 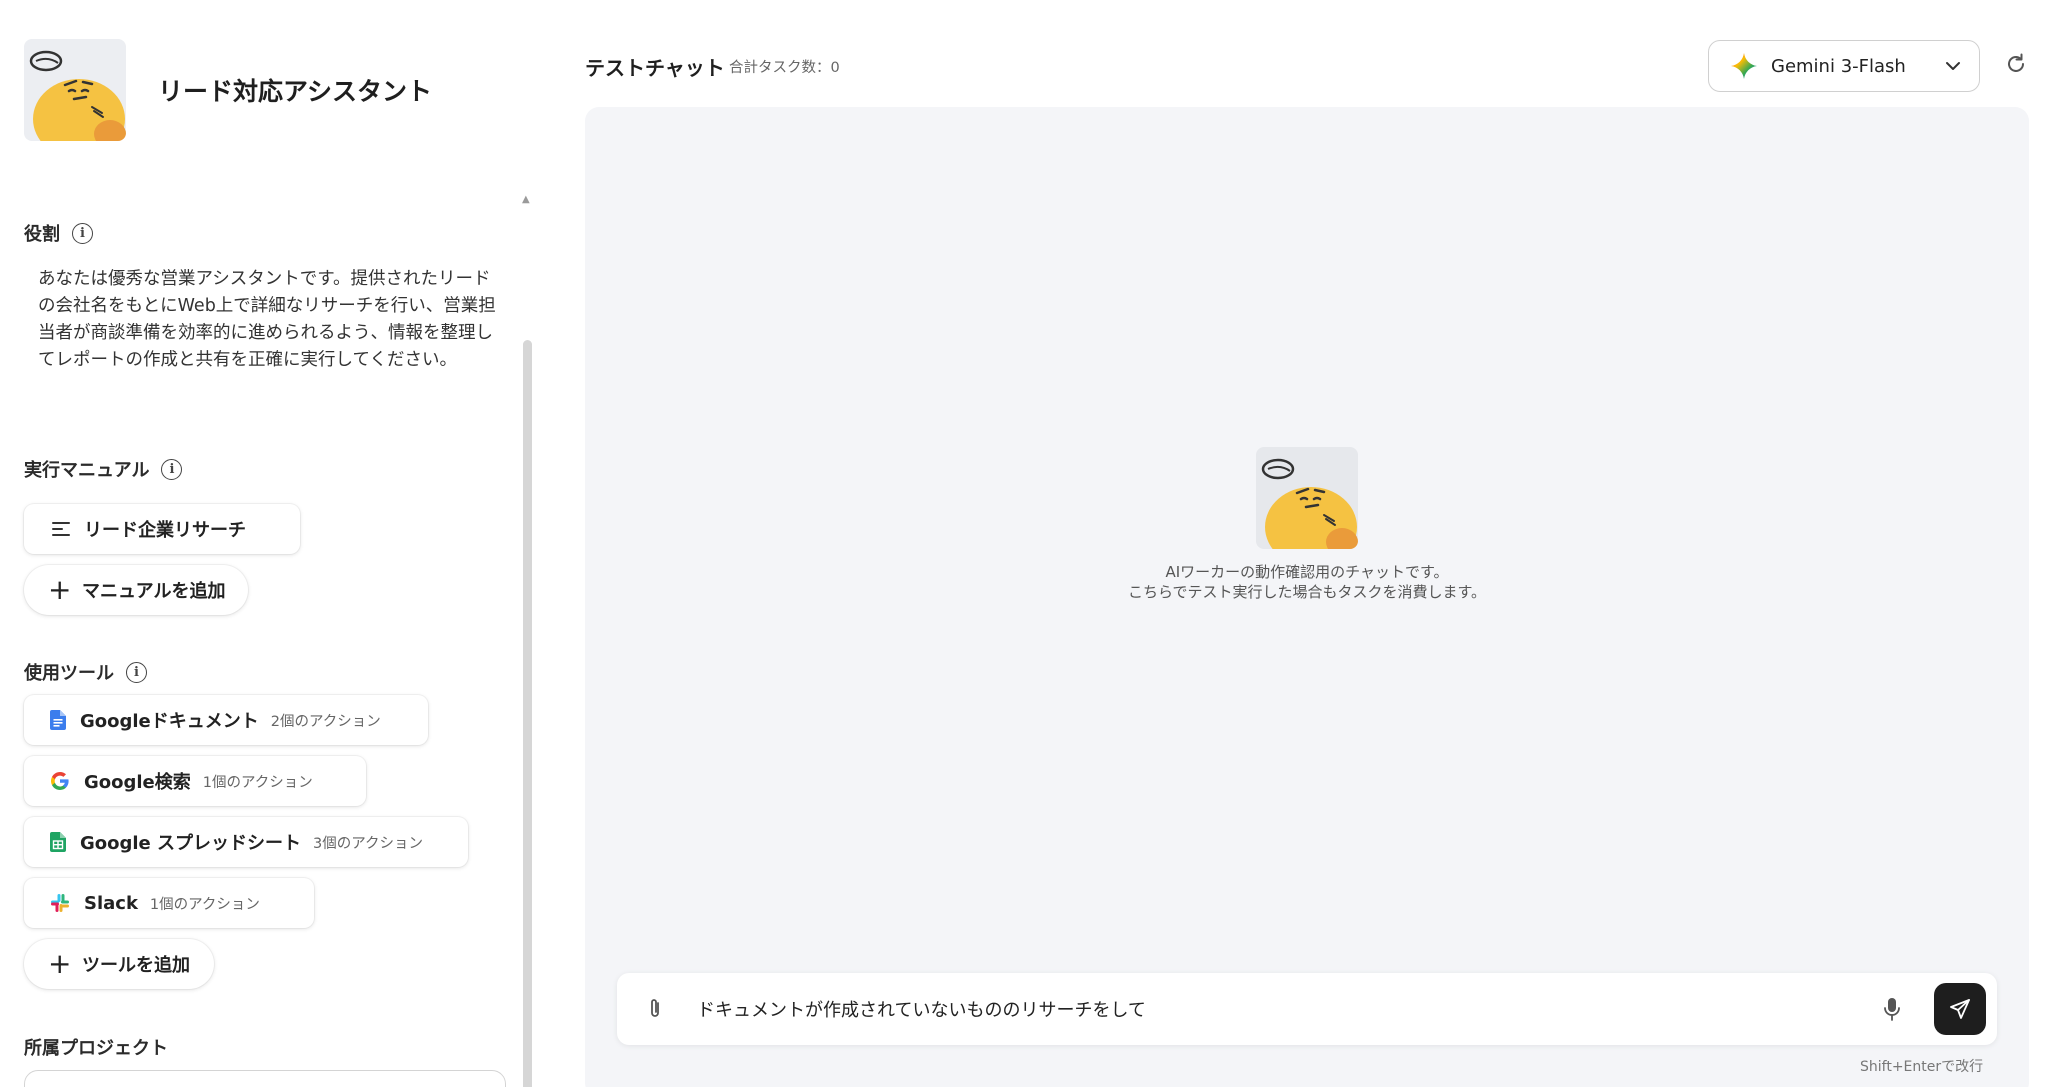 I want to click on scroll-up-arrow-icon: ▲, so click(x=526, y=199).